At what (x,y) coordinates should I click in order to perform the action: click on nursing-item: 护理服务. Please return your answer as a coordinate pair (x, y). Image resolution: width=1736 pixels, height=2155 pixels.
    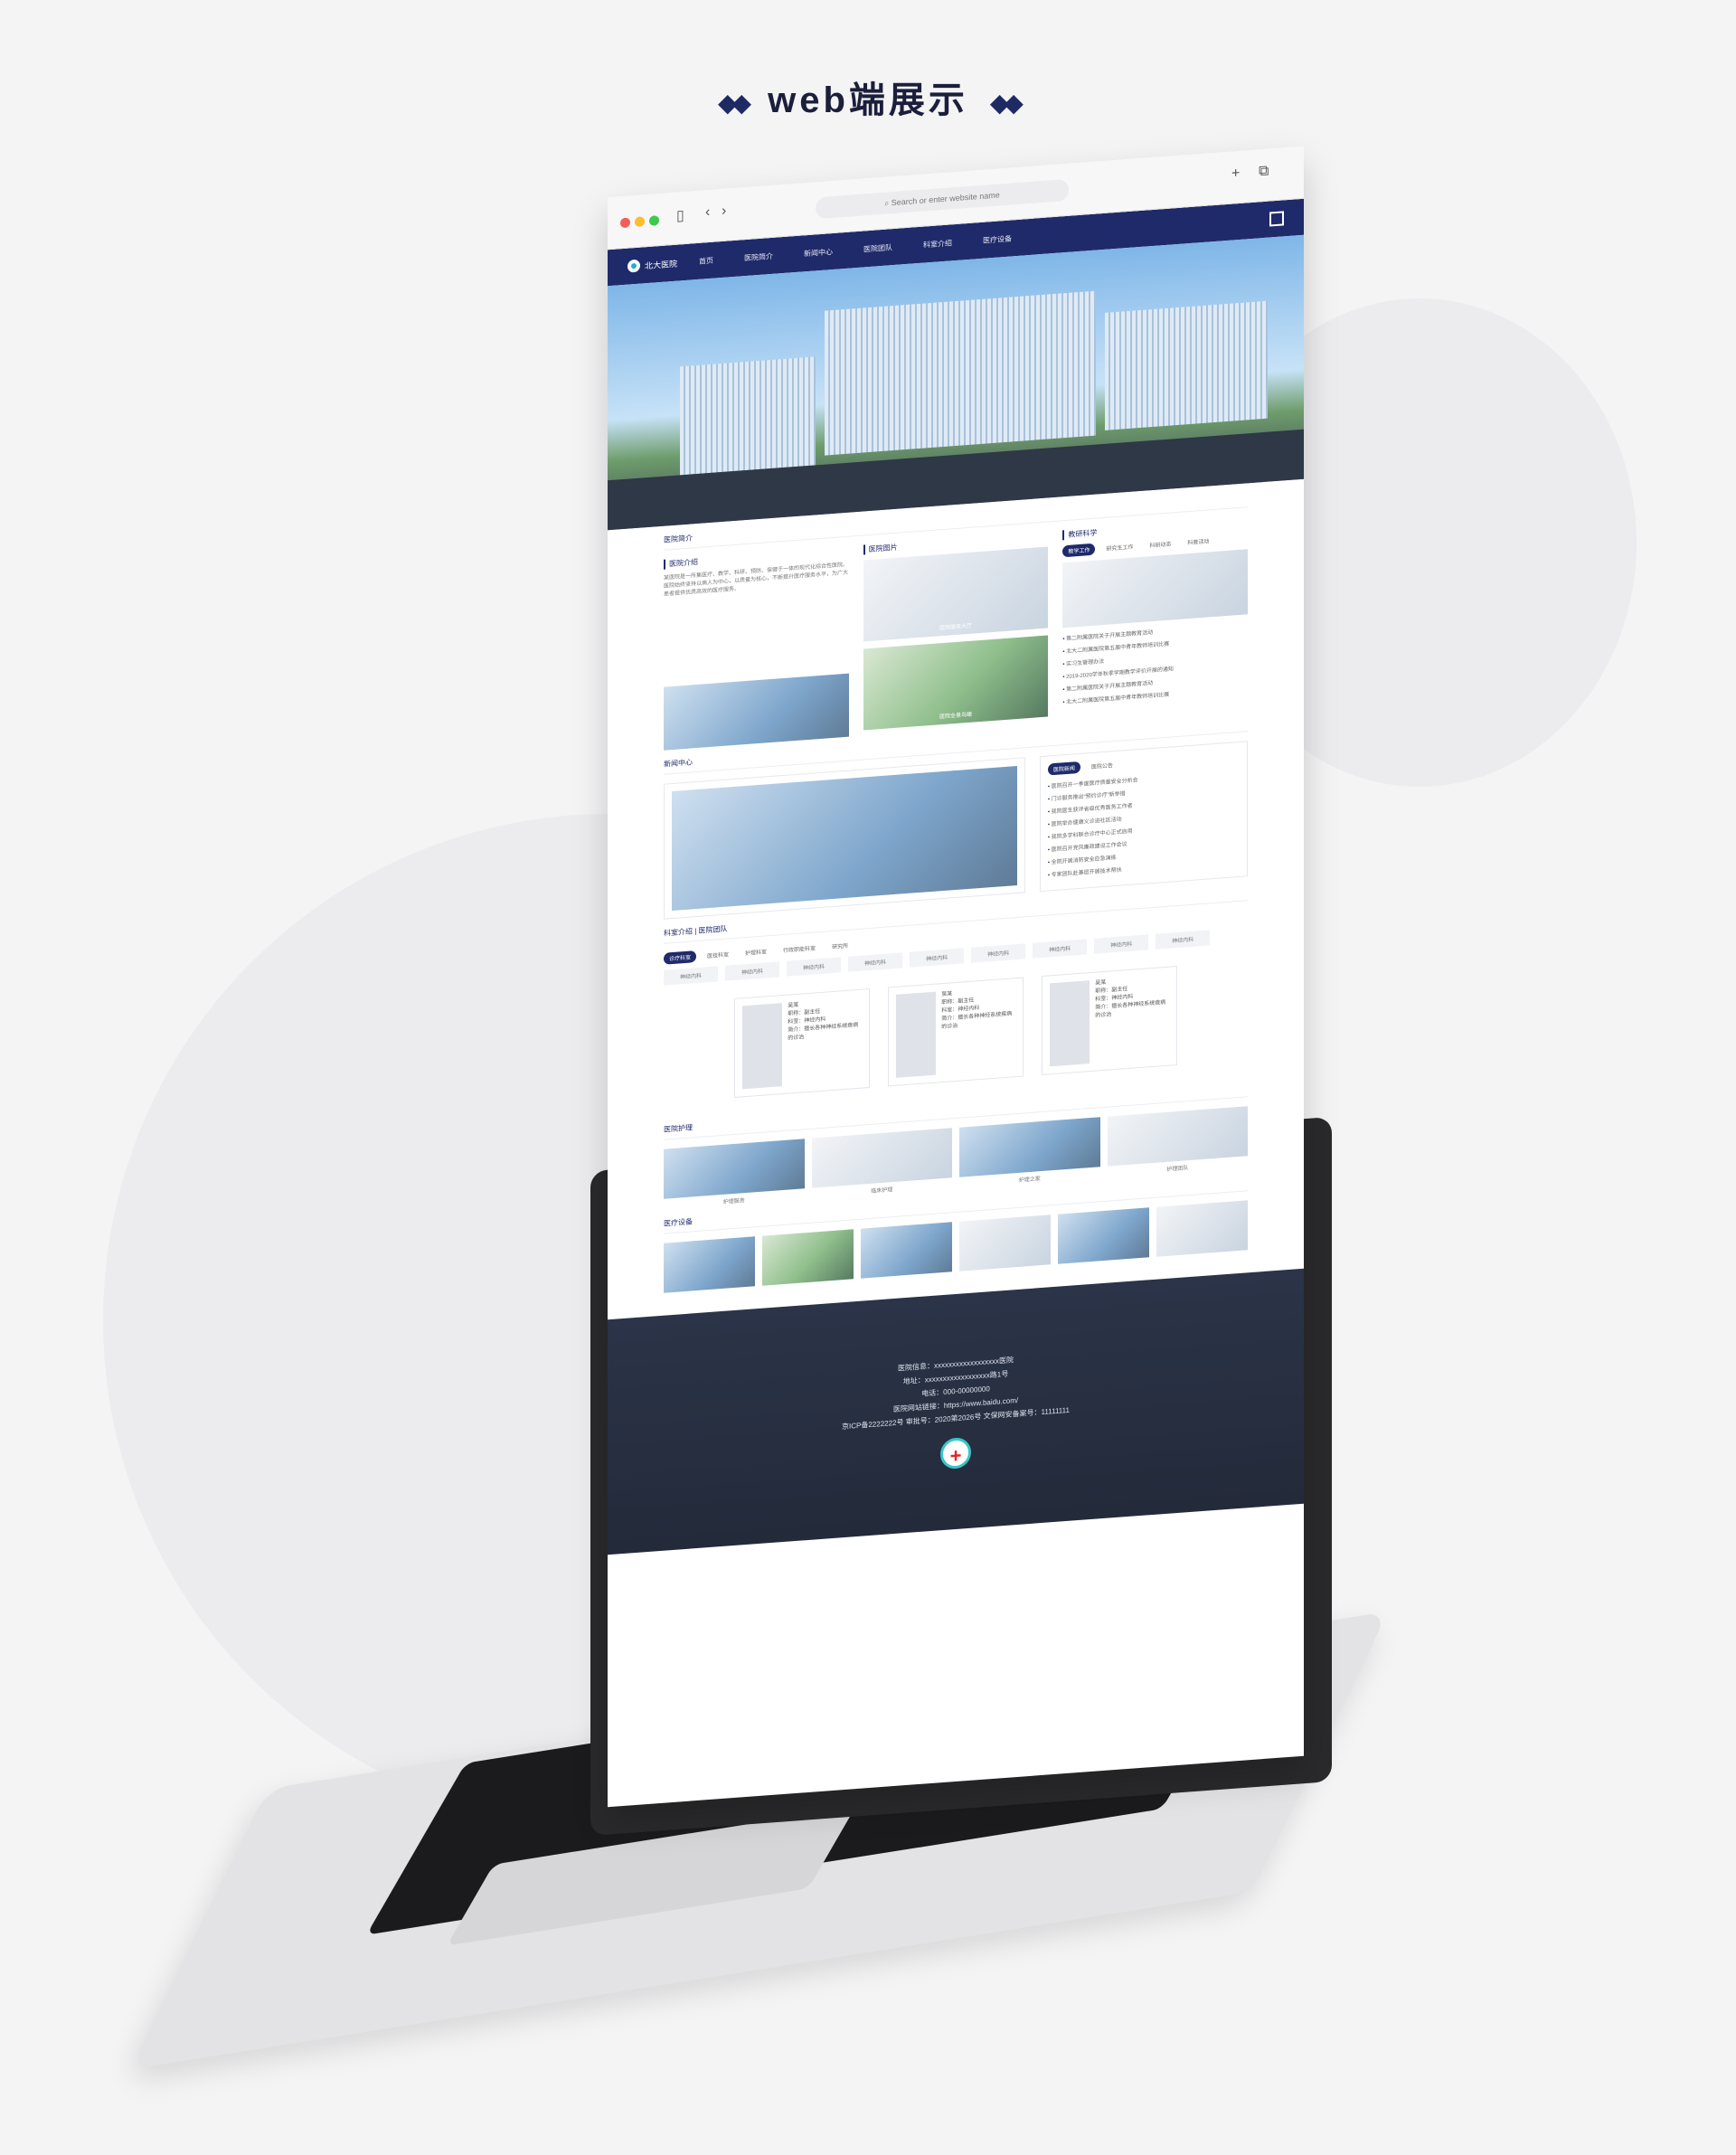
    Looking at the image, I should click on (735, 1174).